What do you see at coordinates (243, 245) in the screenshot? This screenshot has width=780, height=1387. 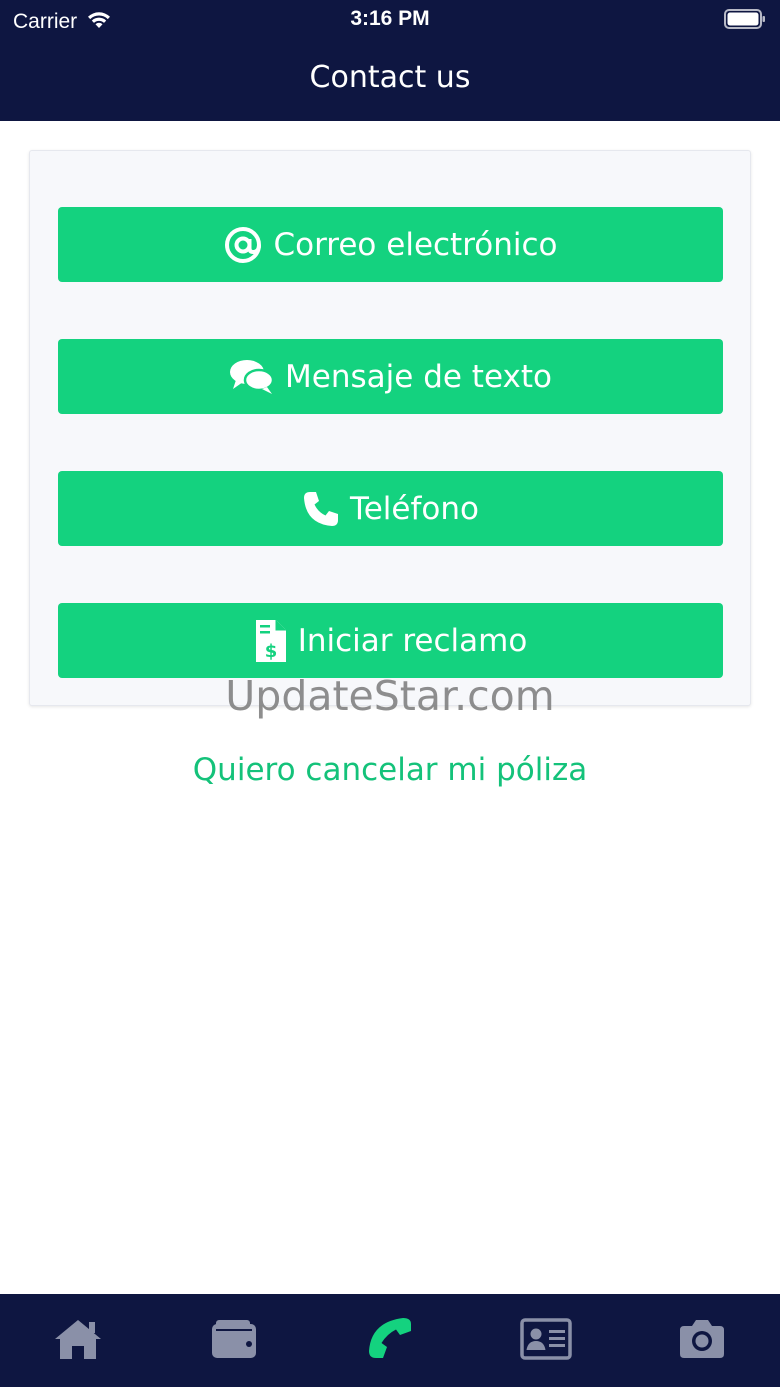 I see `at-icon` at bounding box center [243, 245].